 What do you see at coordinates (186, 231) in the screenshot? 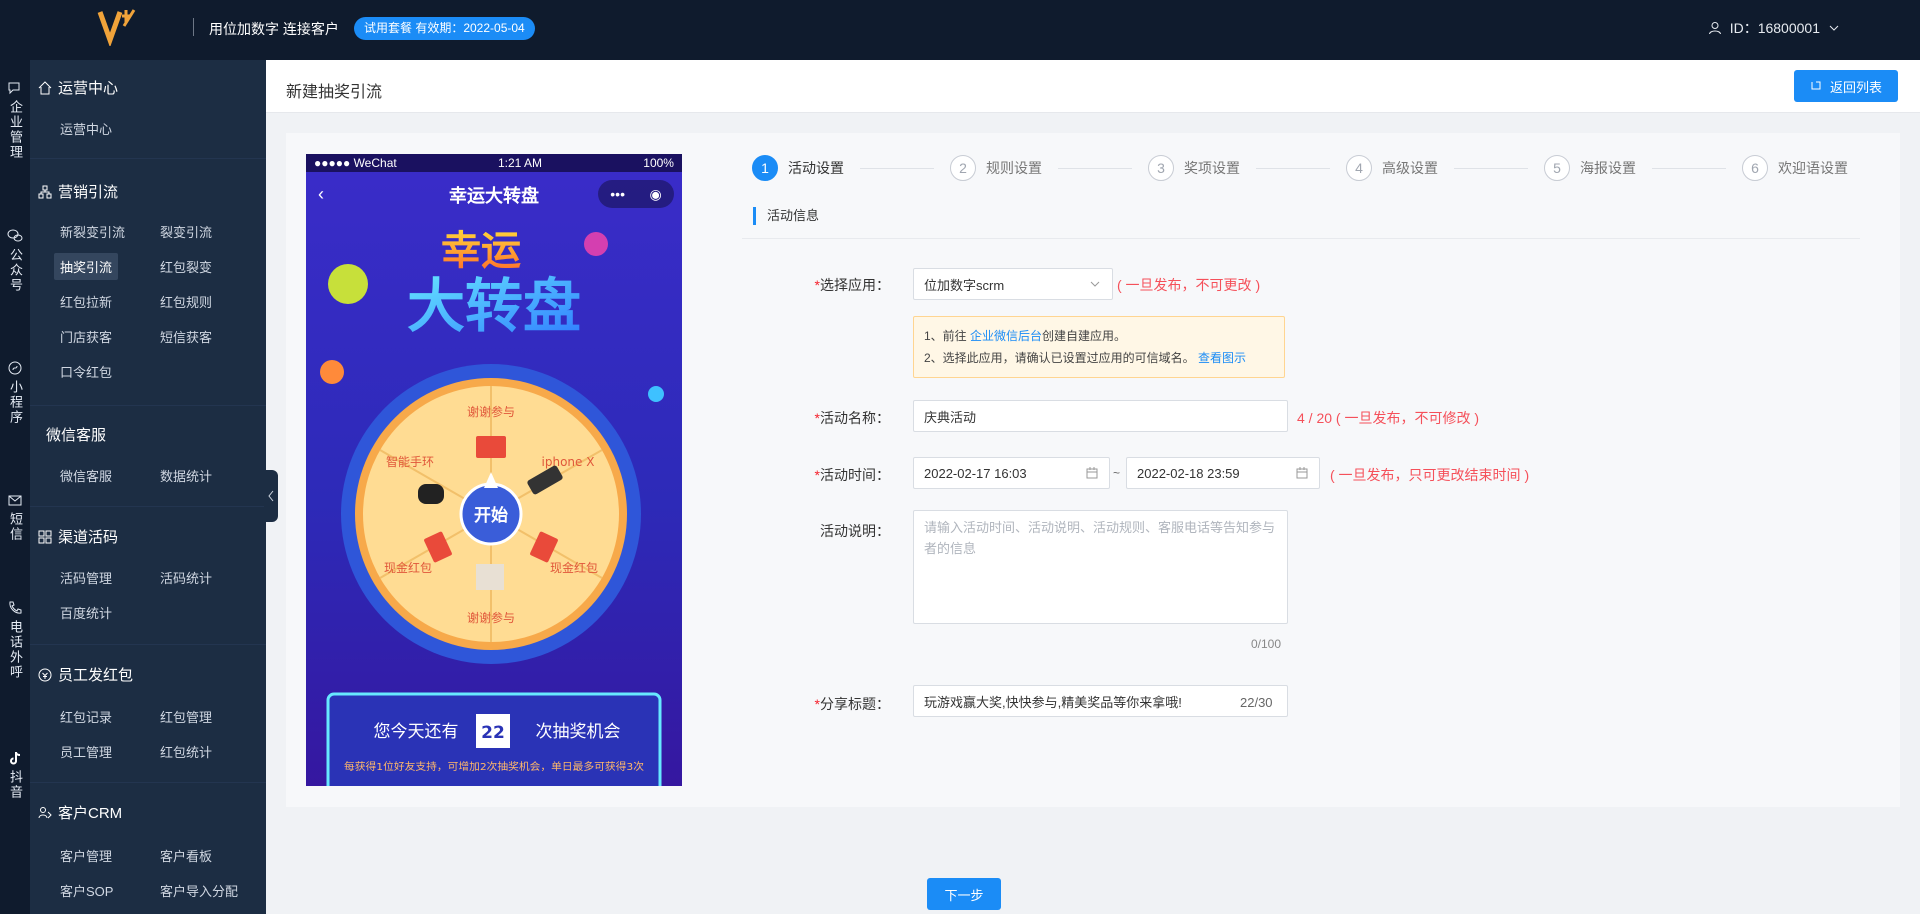
I see `sidebar-item-fission: 裂变引流` at bounding box center [186, 231].